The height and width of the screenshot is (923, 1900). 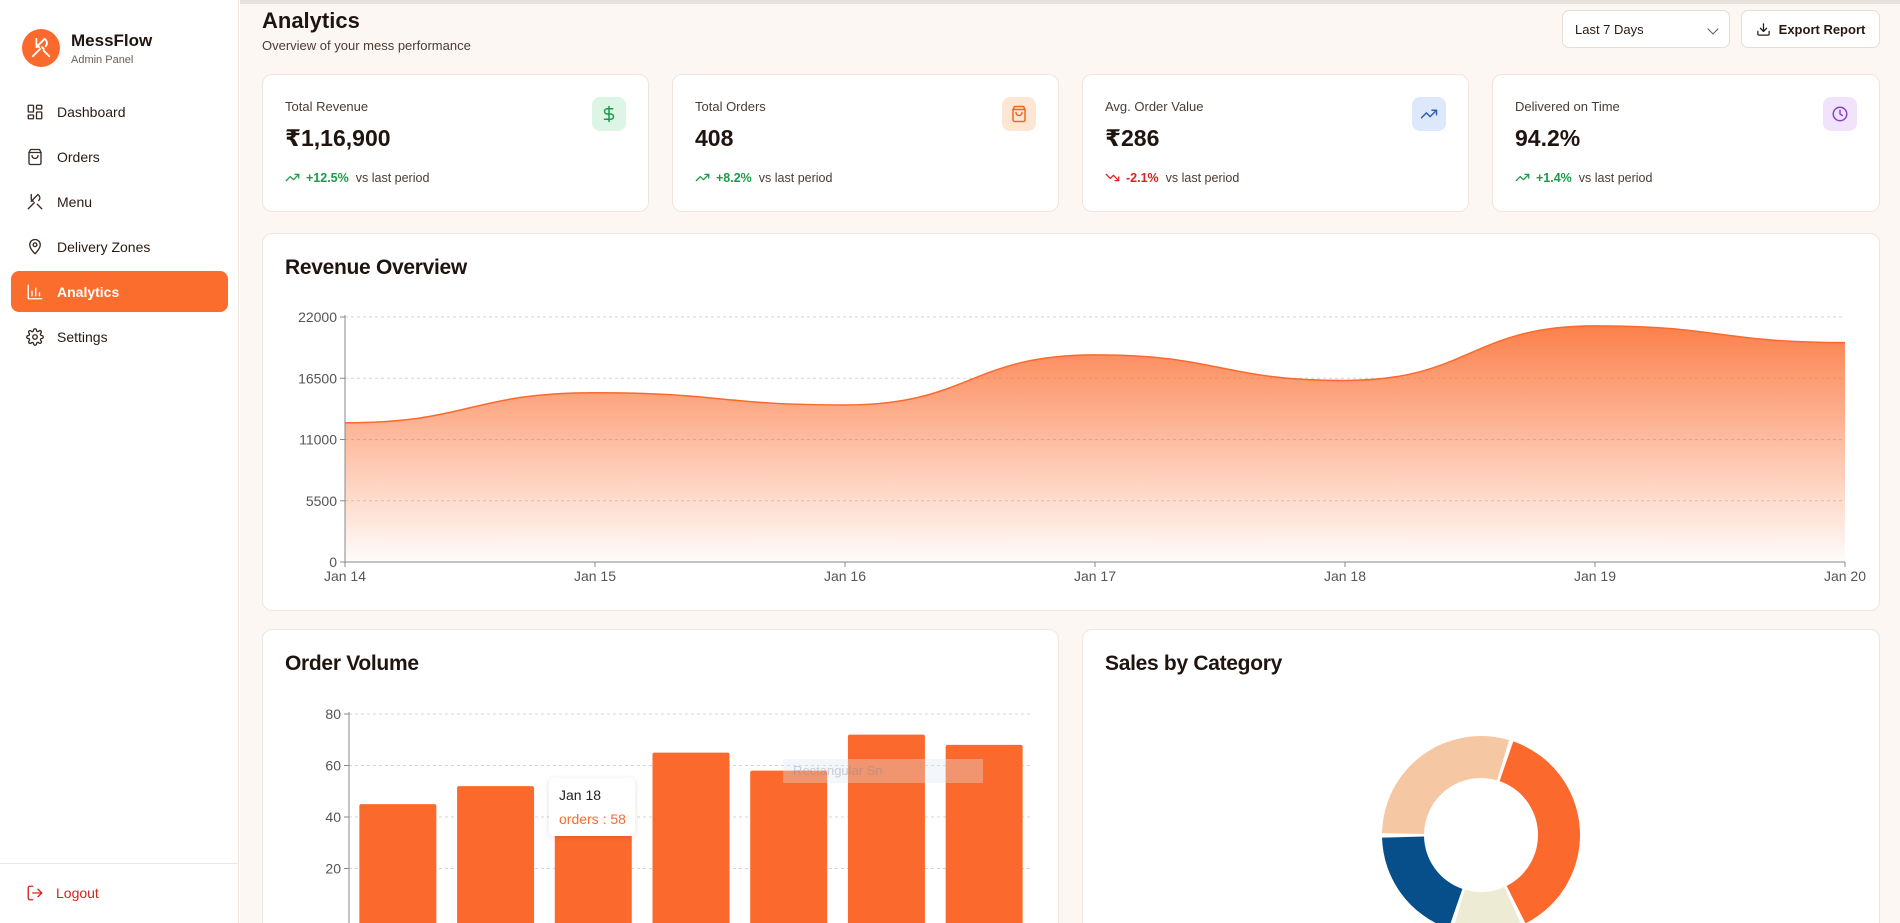 What do you see at coordinates (88, 291) in the screenshot?
I see `sidebar-item-label: Analytics` at bounding box center [88, 291].